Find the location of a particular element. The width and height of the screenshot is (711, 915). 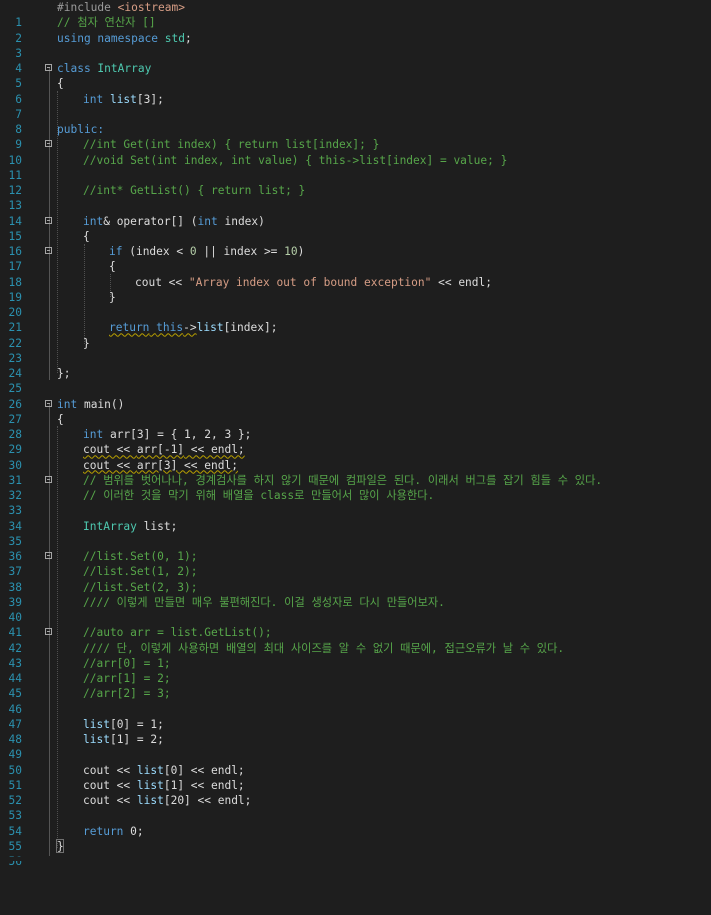

token: [index]; is located at coordinates (250, 328).